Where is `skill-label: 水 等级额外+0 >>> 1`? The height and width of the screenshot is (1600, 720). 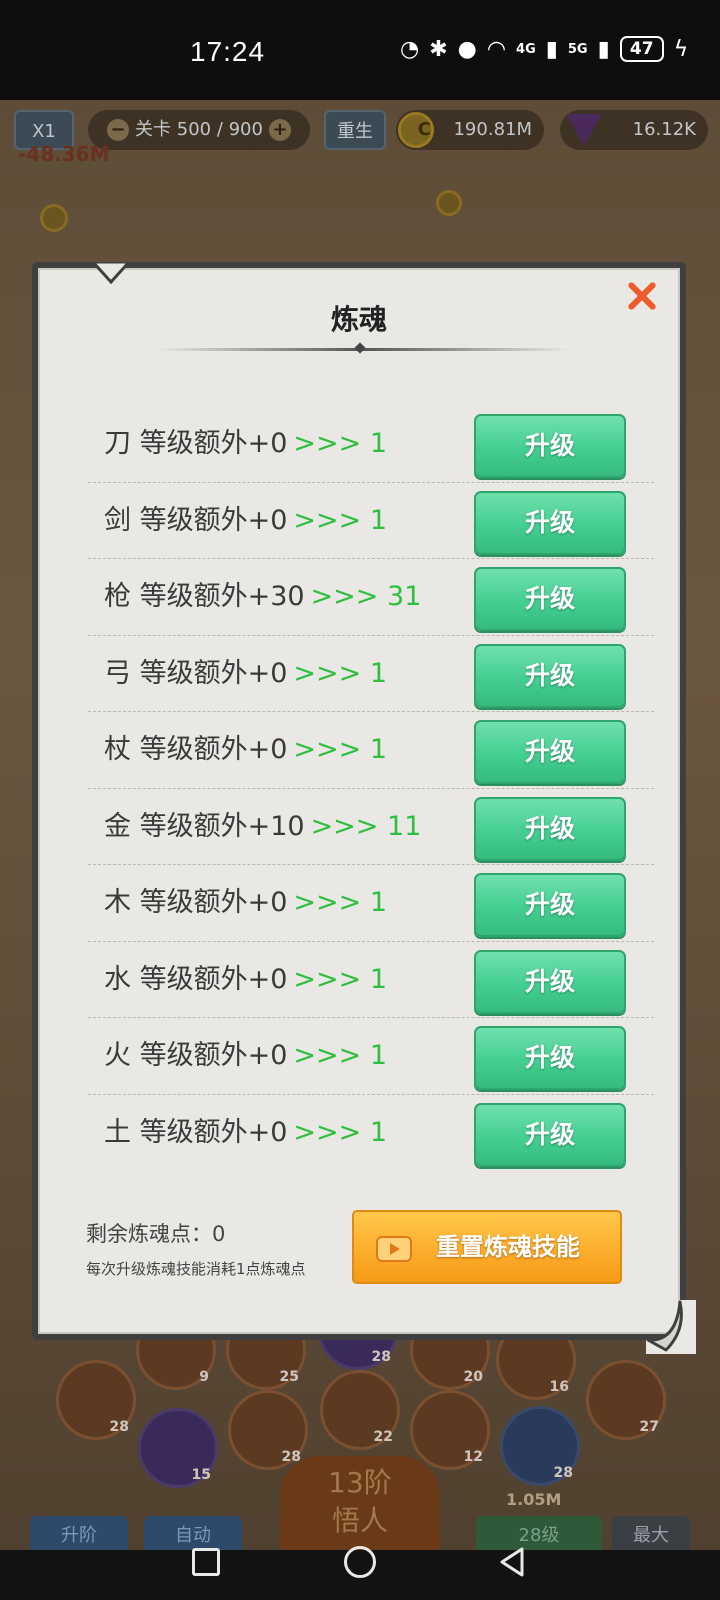
skill-label: 水 等级额外+0 >>> 1 is located at coordinates (246, 979).